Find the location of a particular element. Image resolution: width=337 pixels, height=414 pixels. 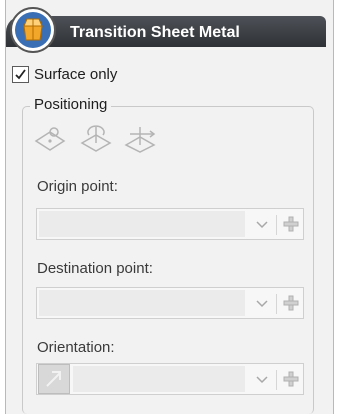

surface-only-checkbox is located at coordinates (20, 74).